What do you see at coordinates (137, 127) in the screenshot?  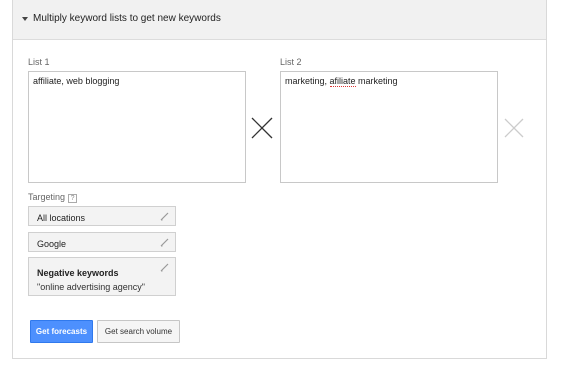 I see `list-1-textarea: affiliate, web blogging` at bounding box center [137, 127].